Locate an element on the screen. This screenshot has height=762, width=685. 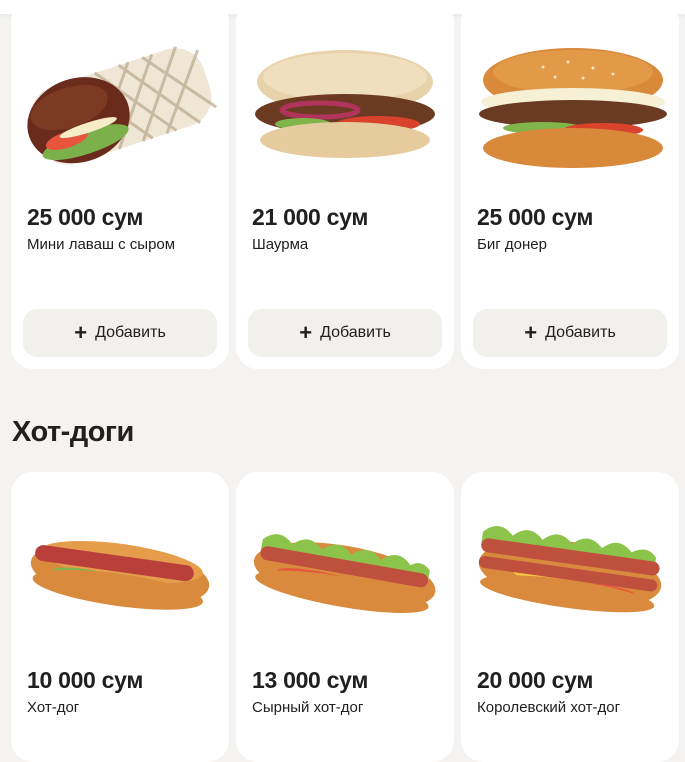
product-card: 20 000 сум Королевский хот-дог is located at coordinates (570, 617).